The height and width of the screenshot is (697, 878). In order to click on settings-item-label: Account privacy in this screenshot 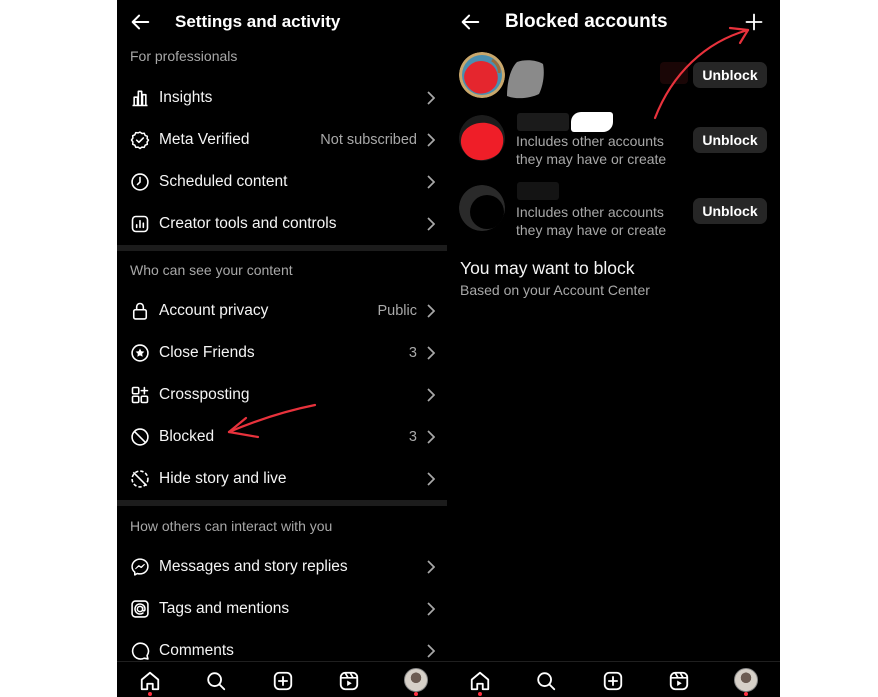, I will do `click(214, 310)`.